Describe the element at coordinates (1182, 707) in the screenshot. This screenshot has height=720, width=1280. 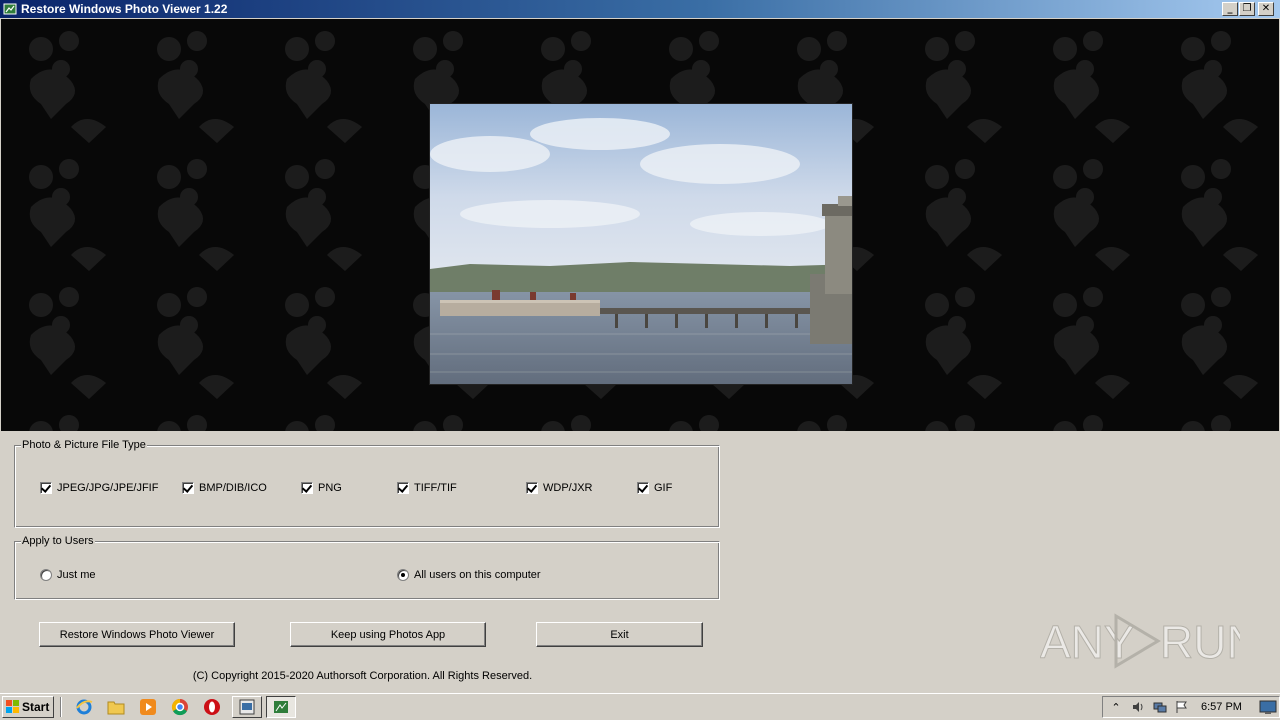
I see `action-center-flag-icon` at that location.